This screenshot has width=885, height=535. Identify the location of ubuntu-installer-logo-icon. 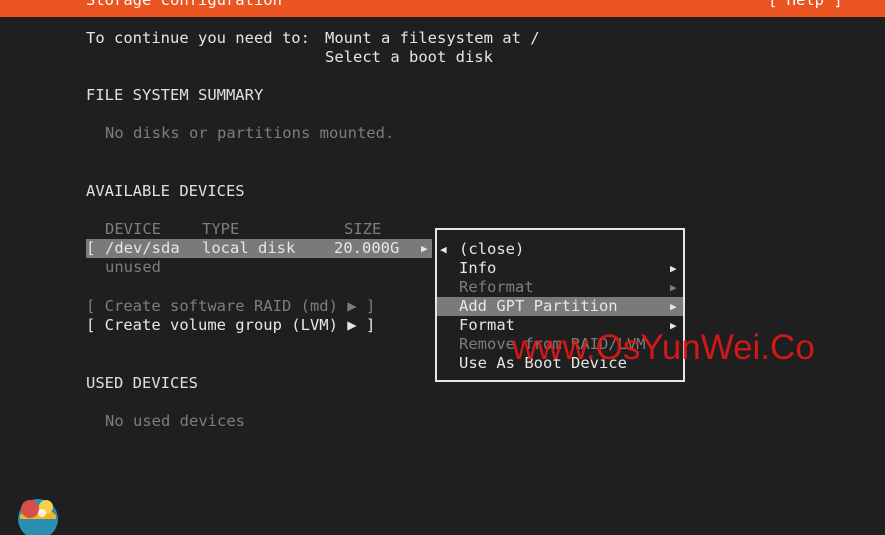
(38, 517).